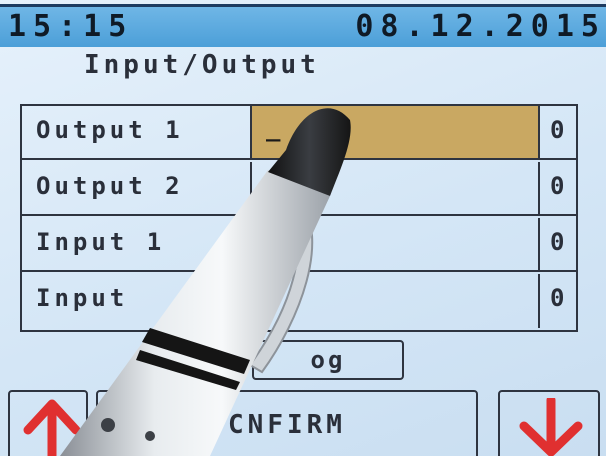 The height and width of the screenshot is (456, 606). What do you see at coordinates (202, 65) in the screenshot?
I see `page-title: Input/Output` at bounding box center [202, 65].